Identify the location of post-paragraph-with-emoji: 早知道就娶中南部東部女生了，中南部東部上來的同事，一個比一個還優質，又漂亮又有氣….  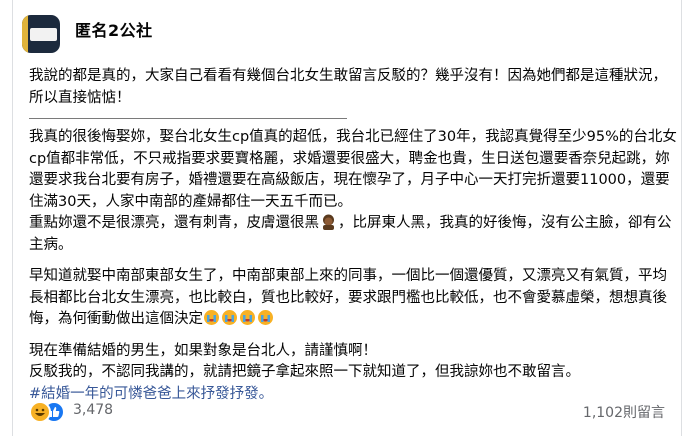
(354, 298).